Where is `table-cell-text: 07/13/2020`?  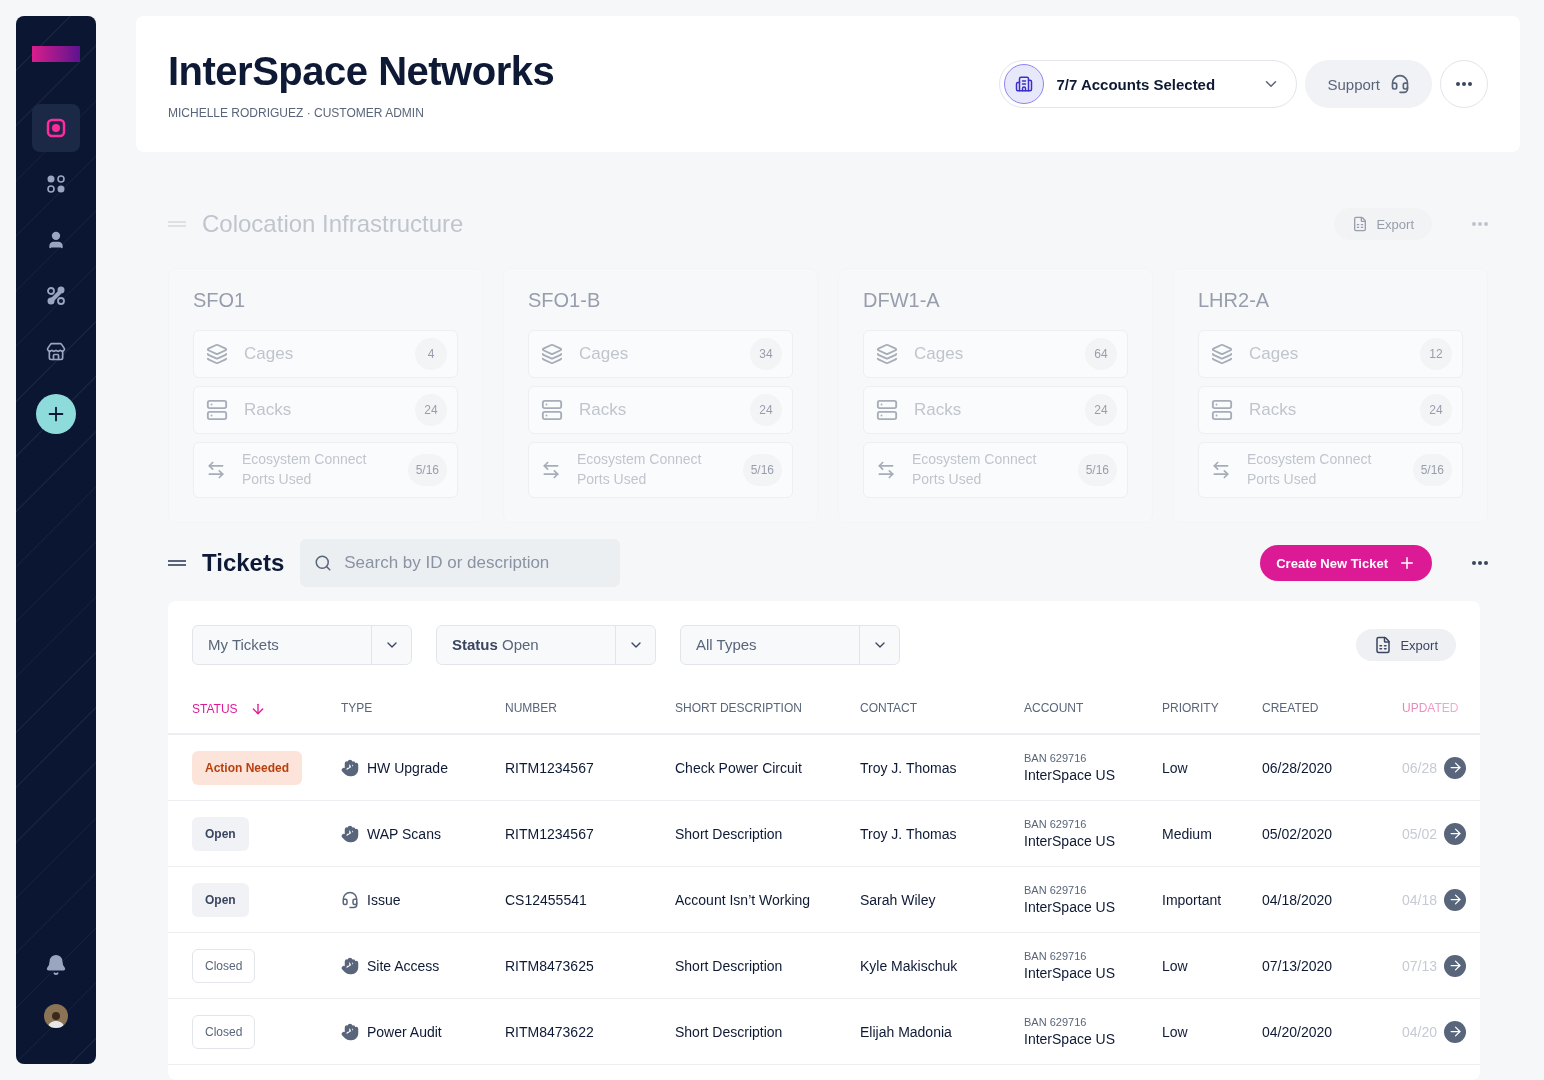
table-cell-text: 07/13/2020 is located at coordinates (1298, 965).